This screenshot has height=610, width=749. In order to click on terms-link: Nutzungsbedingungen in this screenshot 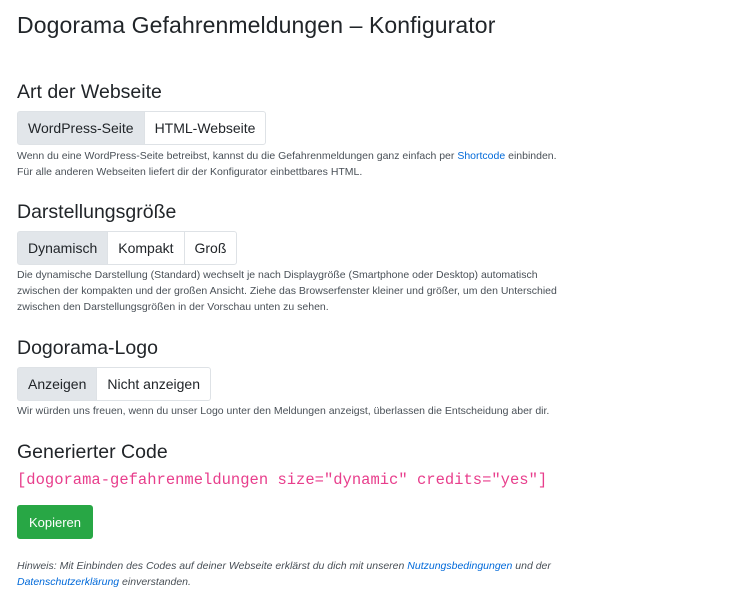, I will do `click(459, 566)`.